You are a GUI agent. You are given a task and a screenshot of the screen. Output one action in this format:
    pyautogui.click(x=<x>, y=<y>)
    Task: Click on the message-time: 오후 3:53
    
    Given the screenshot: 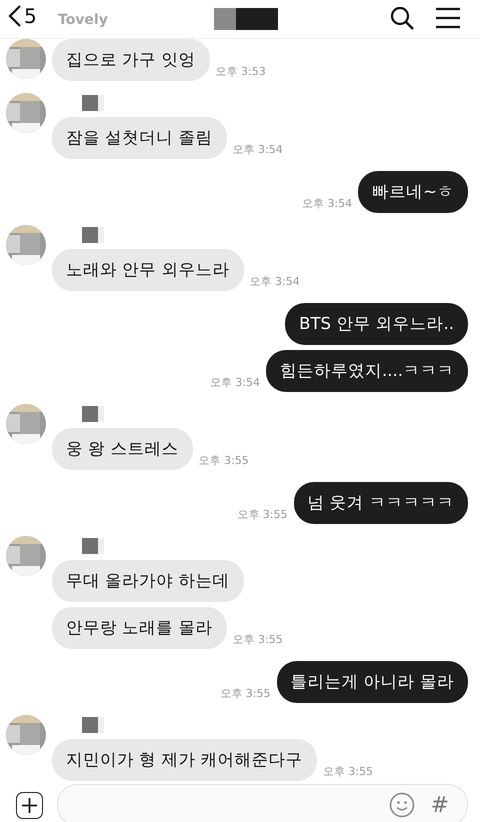 What is the action you would take?
    pyautogui.click(x=241, y=71)
    